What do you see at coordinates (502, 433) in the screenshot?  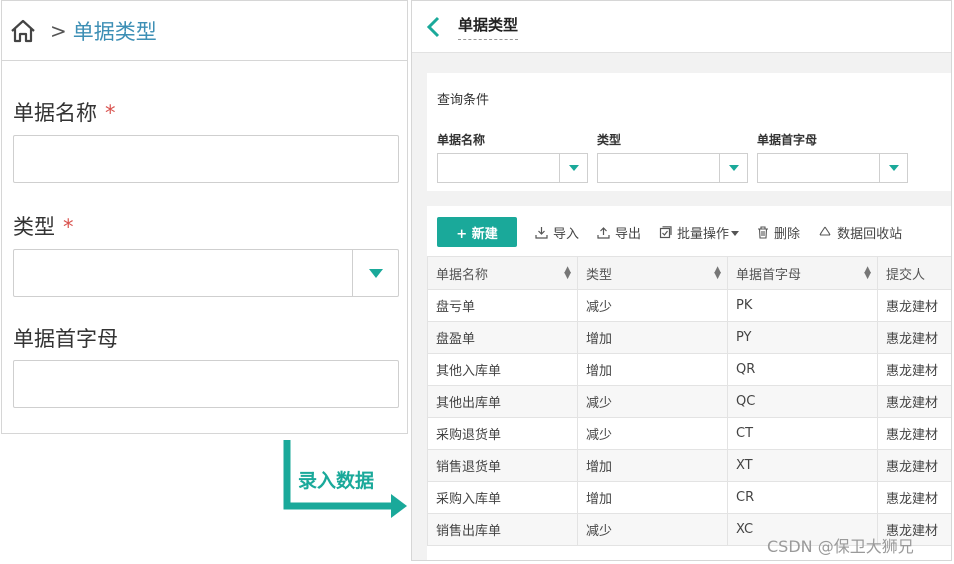 I see `table-cell: 采购退货单` at bounding box center [502, 433].